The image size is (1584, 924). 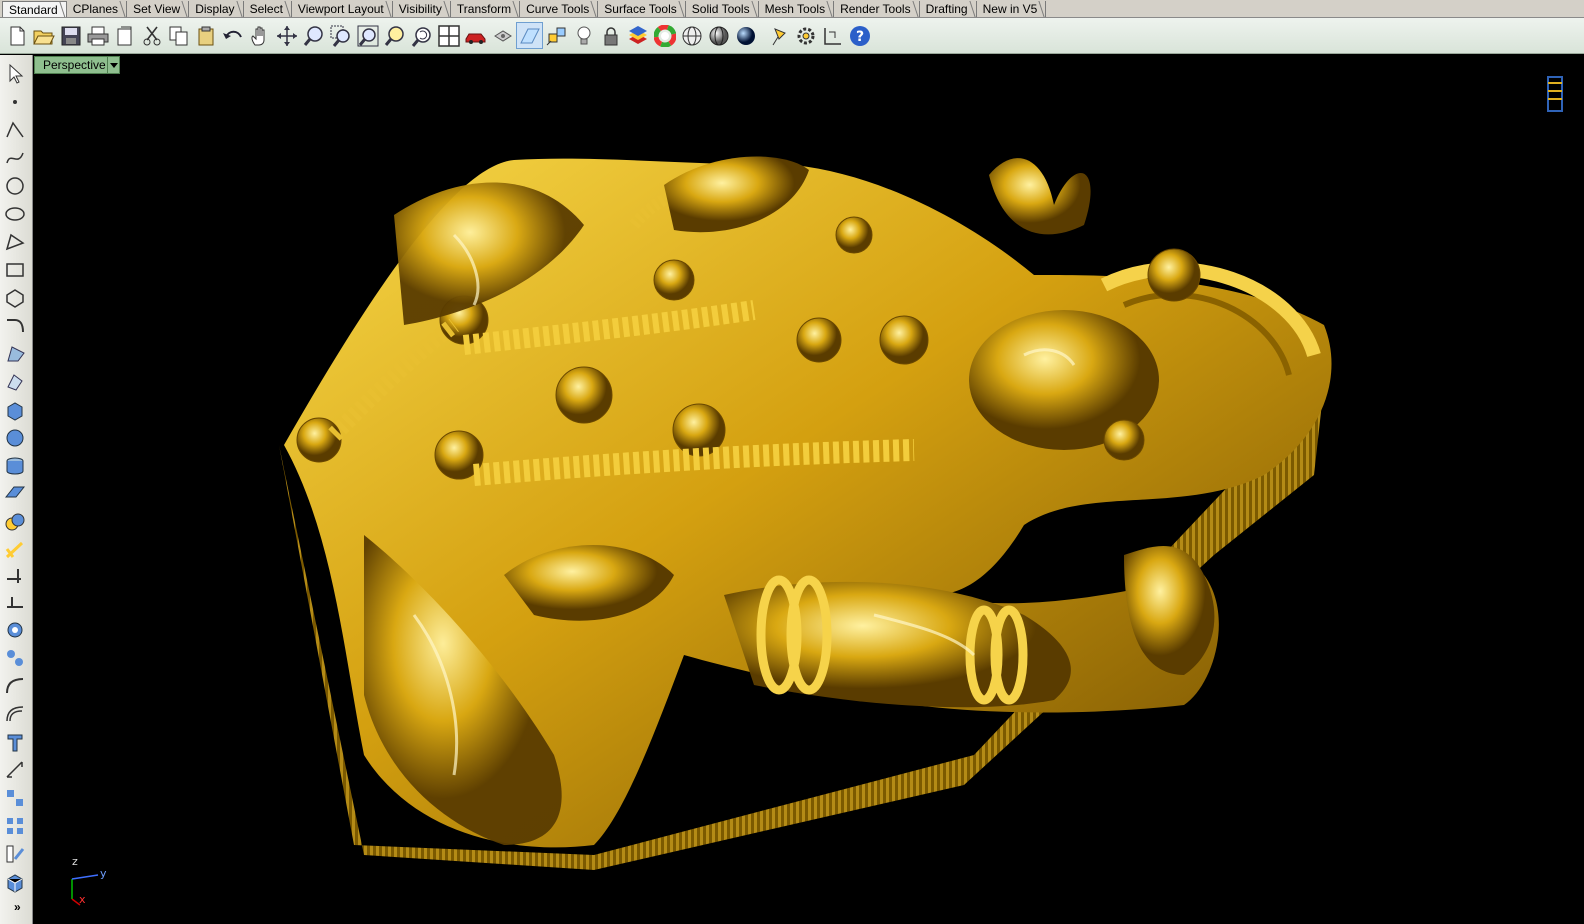 What do you see at coordinates (15, 270) in the screenshot?
I see `rectangle-icon` at bounding box center [15, 270].